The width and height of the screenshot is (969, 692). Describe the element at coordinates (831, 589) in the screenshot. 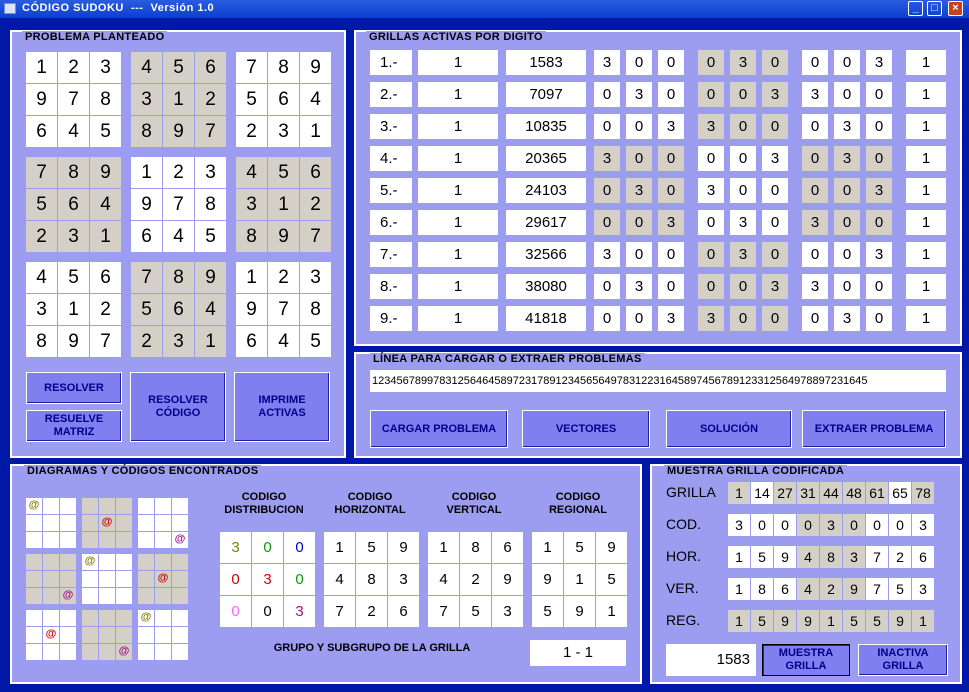

I see `ver-encoded-cell: 2` at that location.